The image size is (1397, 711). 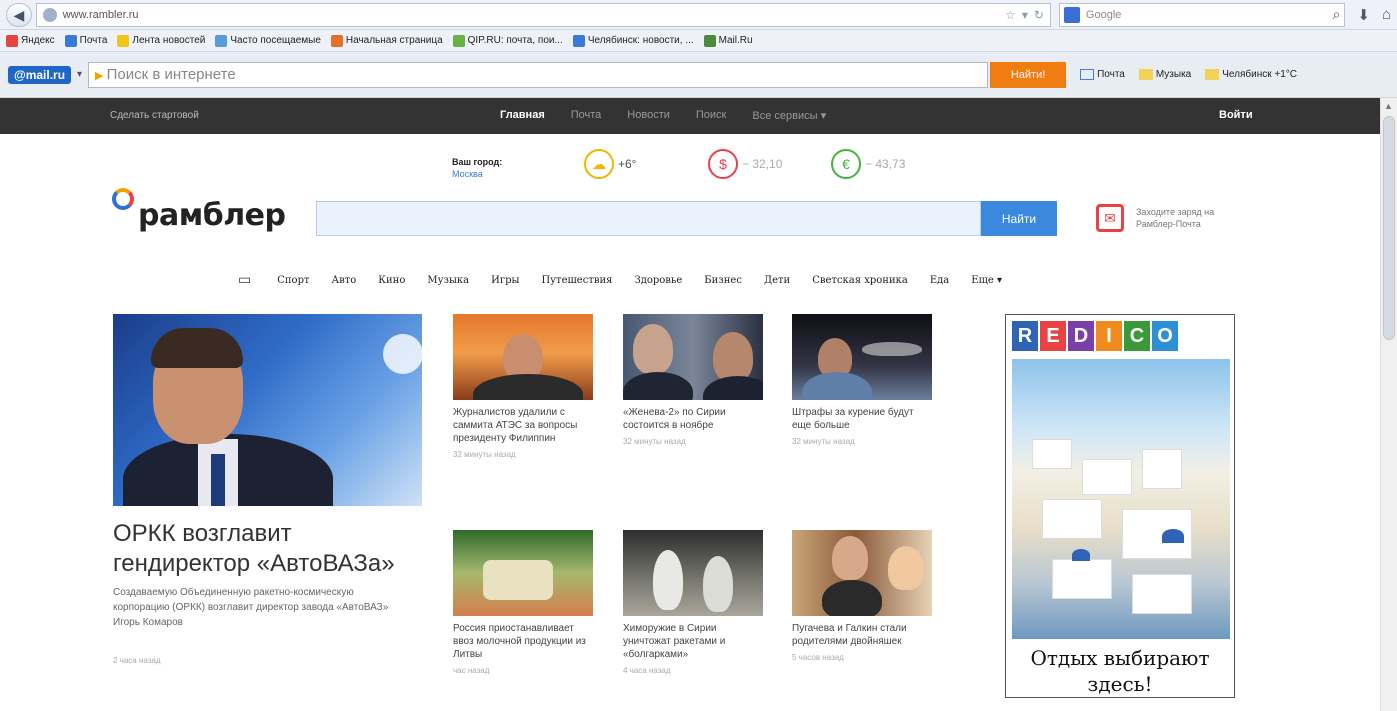 I want to click on rambler-logo: рамблер, so click(x=199, y=210).